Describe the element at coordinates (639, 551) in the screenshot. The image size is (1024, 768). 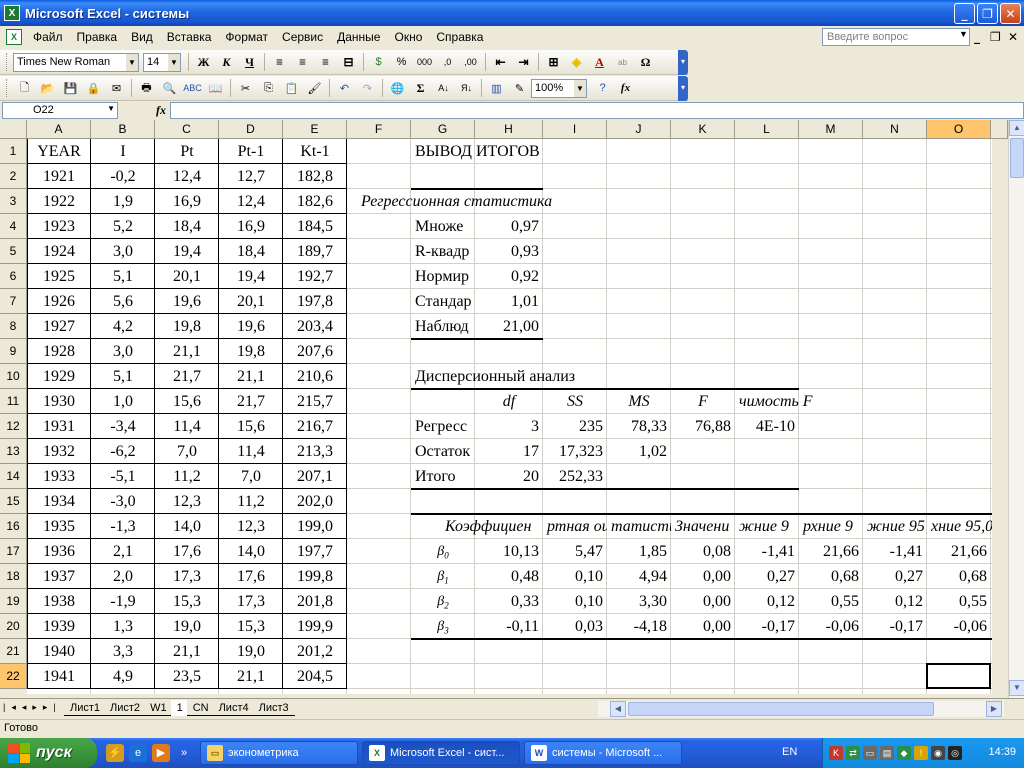
I see `coef-value: 1,85` at that location.